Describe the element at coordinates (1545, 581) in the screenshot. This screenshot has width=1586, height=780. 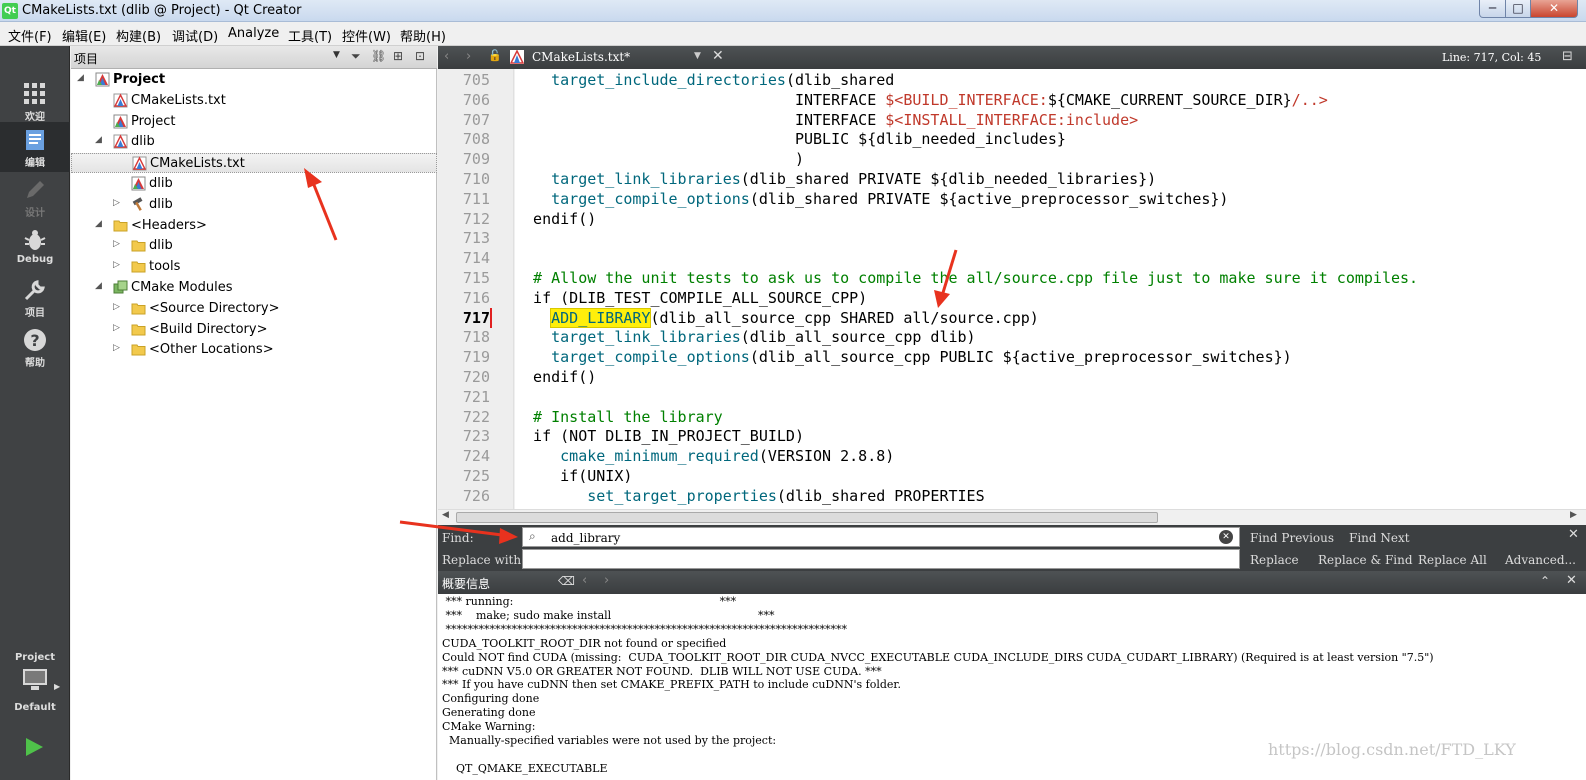
I see `maximize-pane-icon: ⌃` at that location.